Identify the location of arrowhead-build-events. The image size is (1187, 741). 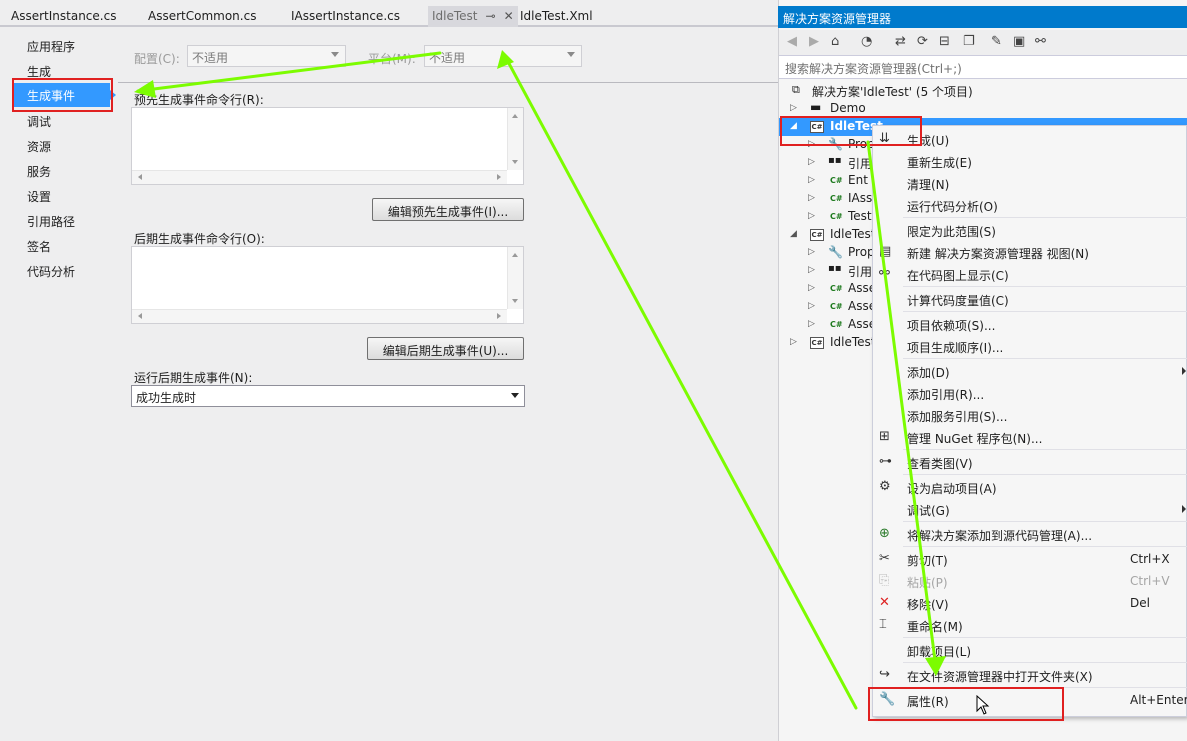
(145, 89).